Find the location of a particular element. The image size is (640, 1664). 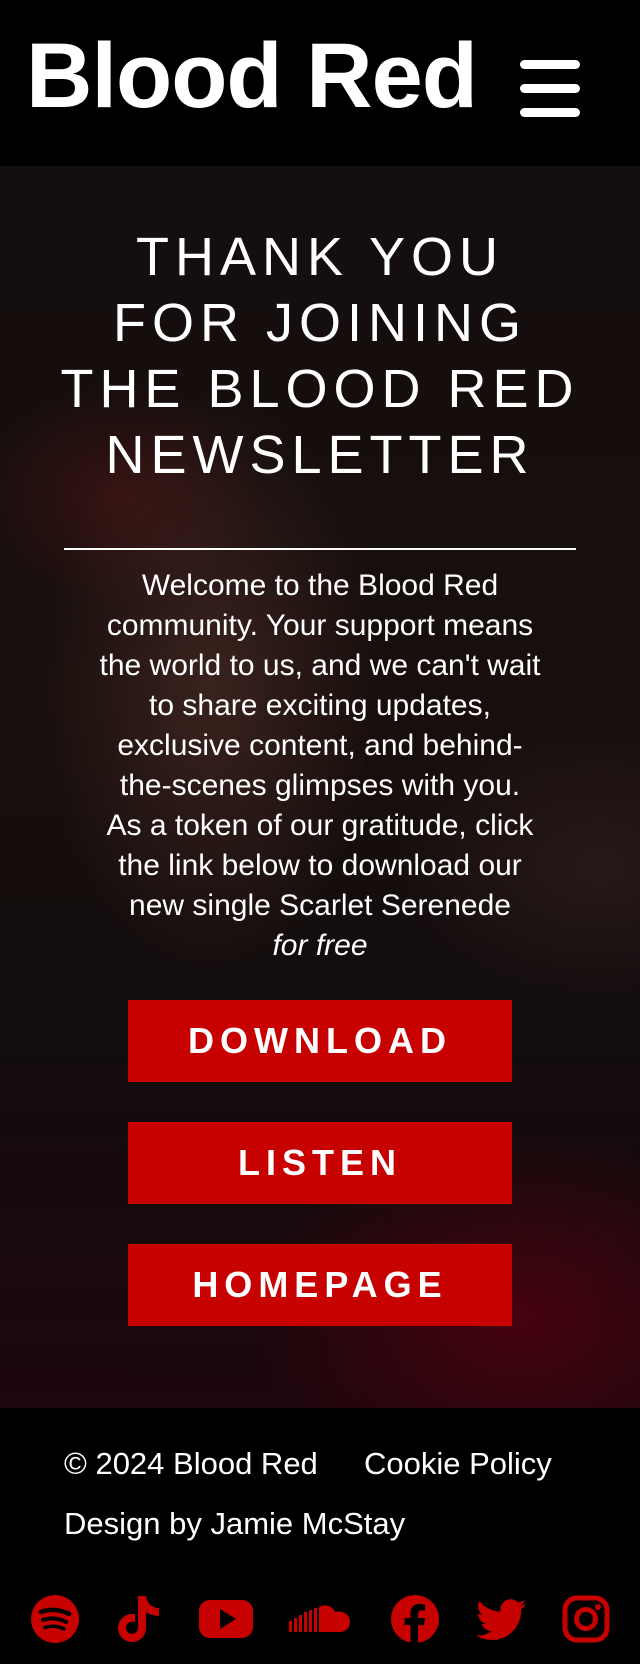

body-line: new single Scarlet Serenede is located at coordinates (320, 905).